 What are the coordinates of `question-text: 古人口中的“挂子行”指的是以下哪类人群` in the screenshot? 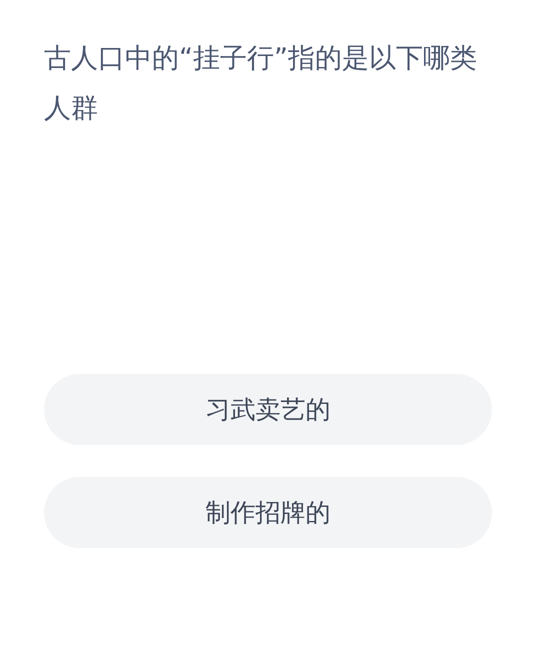 It's located at (261, 84).